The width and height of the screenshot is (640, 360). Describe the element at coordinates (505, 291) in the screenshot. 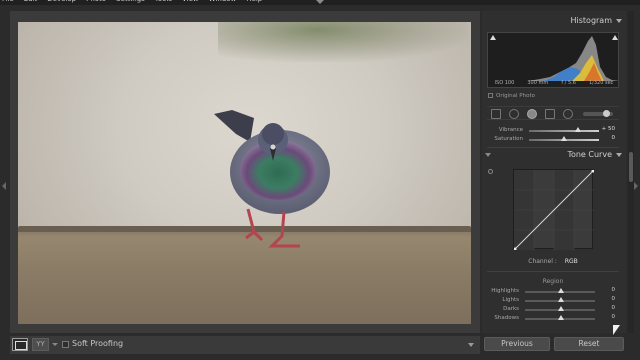

I see `highlights-label: Highlights` at that location.